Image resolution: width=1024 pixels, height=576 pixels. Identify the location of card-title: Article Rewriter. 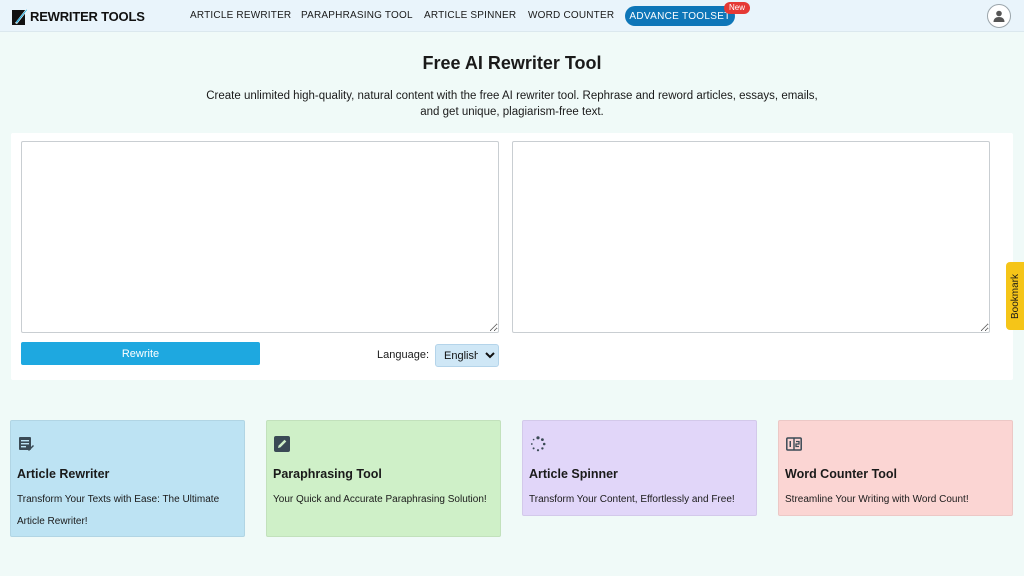
(63, 474).